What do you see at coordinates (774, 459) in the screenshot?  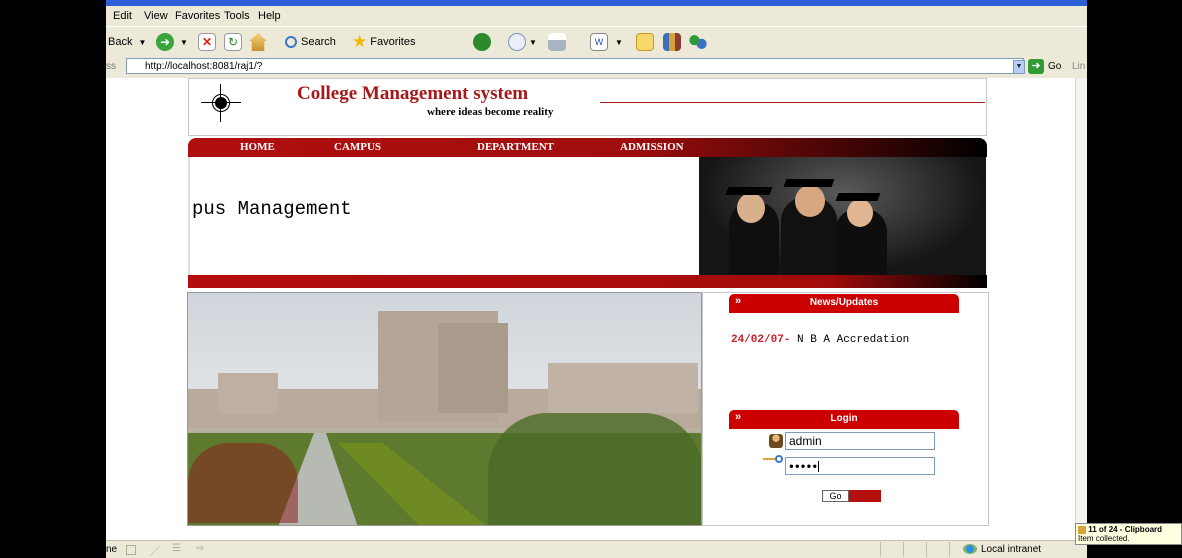 I see `key-icon` at bounding box center [774, 459].